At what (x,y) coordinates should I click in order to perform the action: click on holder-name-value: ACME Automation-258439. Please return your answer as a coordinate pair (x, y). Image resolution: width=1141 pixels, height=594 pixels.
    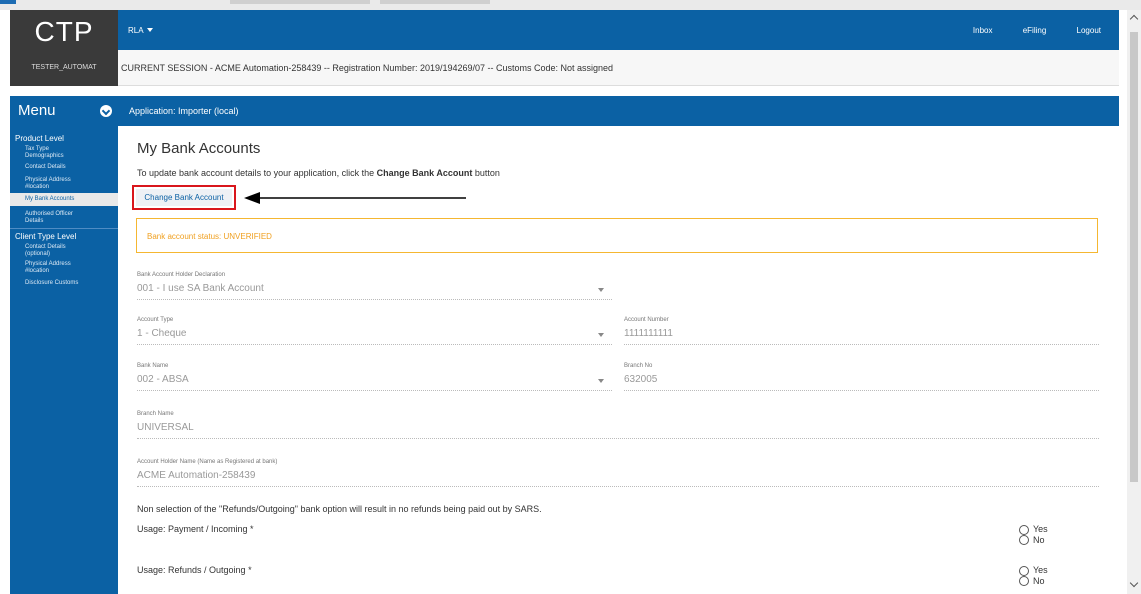
    Looking at the image, I should click on (196, 475).